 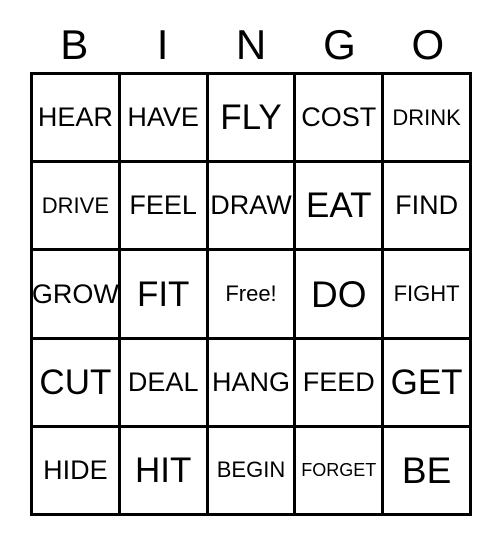 I want to click on bingo-row: CUT DEAL HANG FEED GET, so click(x=251, y=383).